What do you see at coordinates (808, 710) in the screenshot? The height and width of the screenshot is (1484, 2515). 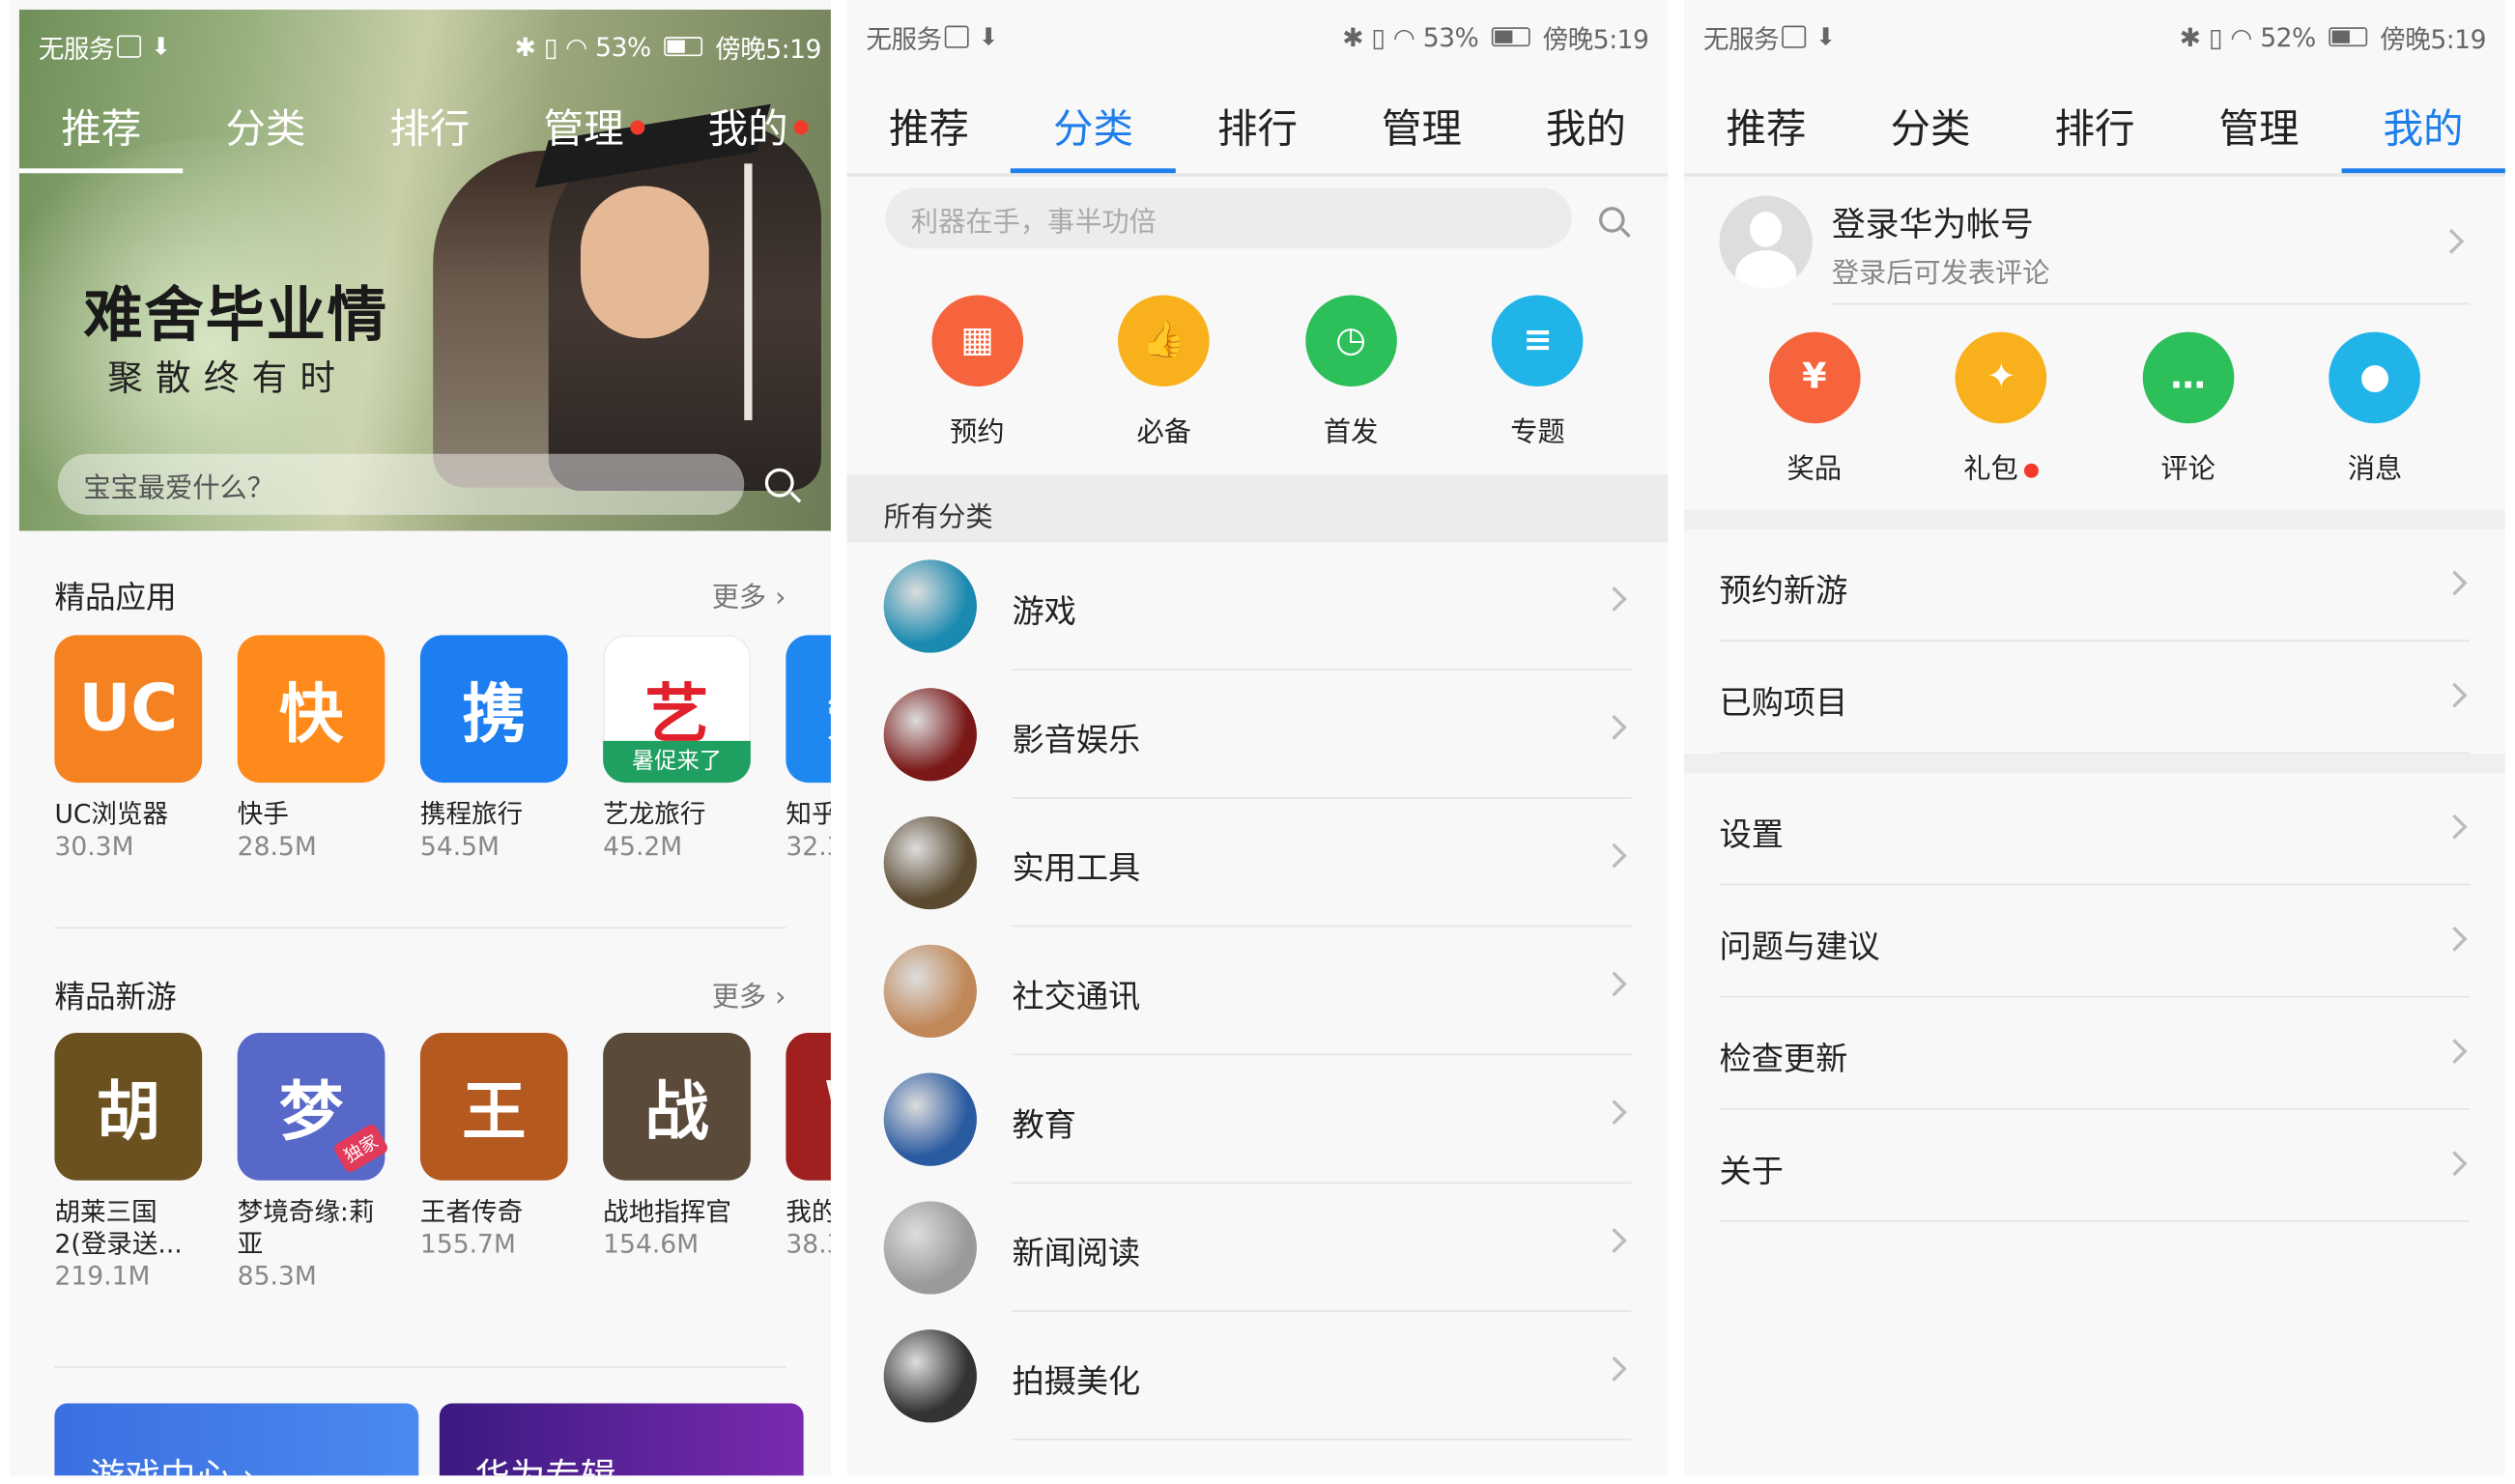 I see `app-icon: 知` at bounding box center [808, 710].